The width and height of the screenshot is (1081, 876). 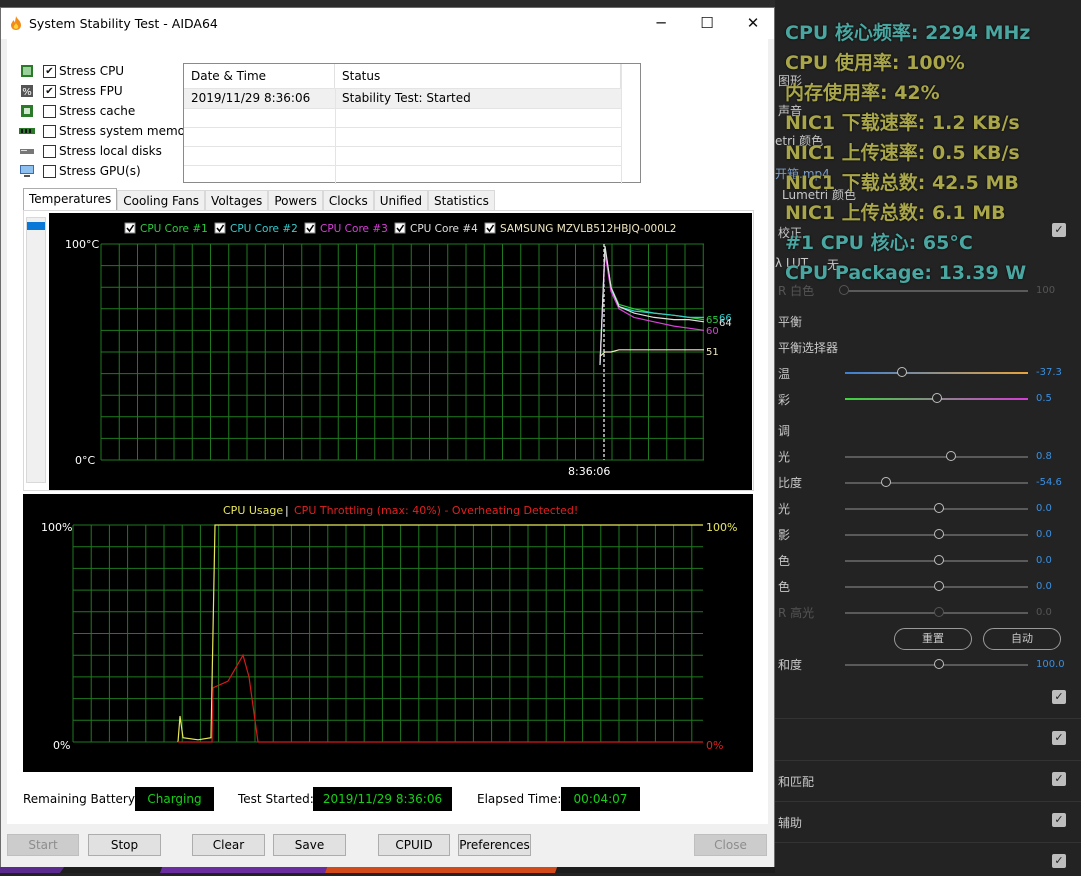 I want to click on bg-divider, so click(x=928, y=718).